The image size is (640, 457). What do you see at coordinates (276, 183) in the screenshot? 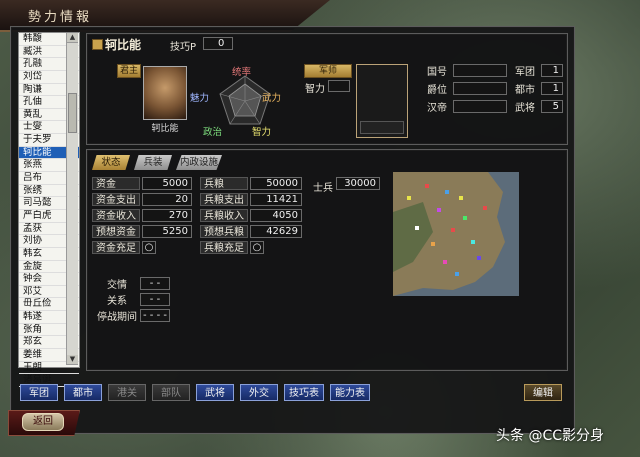
I see `food-value: 50000` at bounding box center [276, 183].